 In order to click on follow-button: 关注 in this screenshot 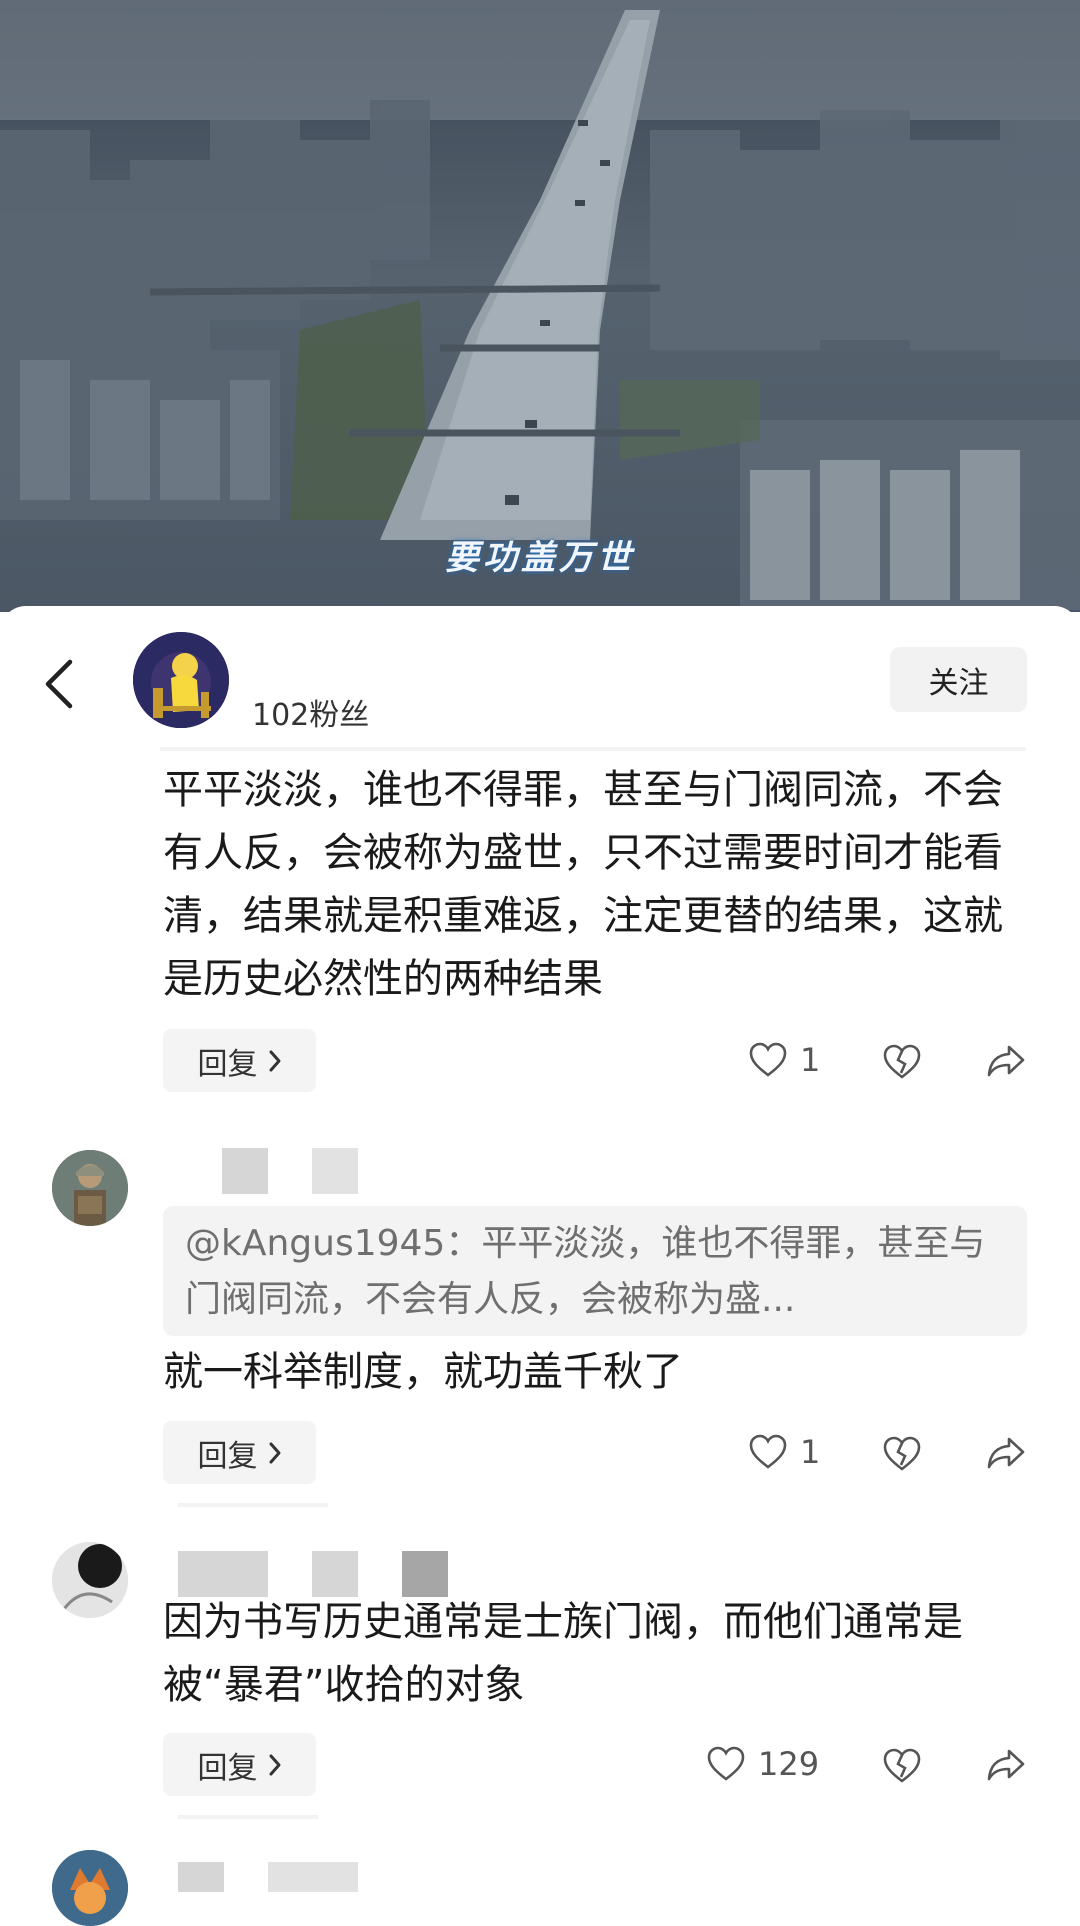, I will do `click(958, 679)`.